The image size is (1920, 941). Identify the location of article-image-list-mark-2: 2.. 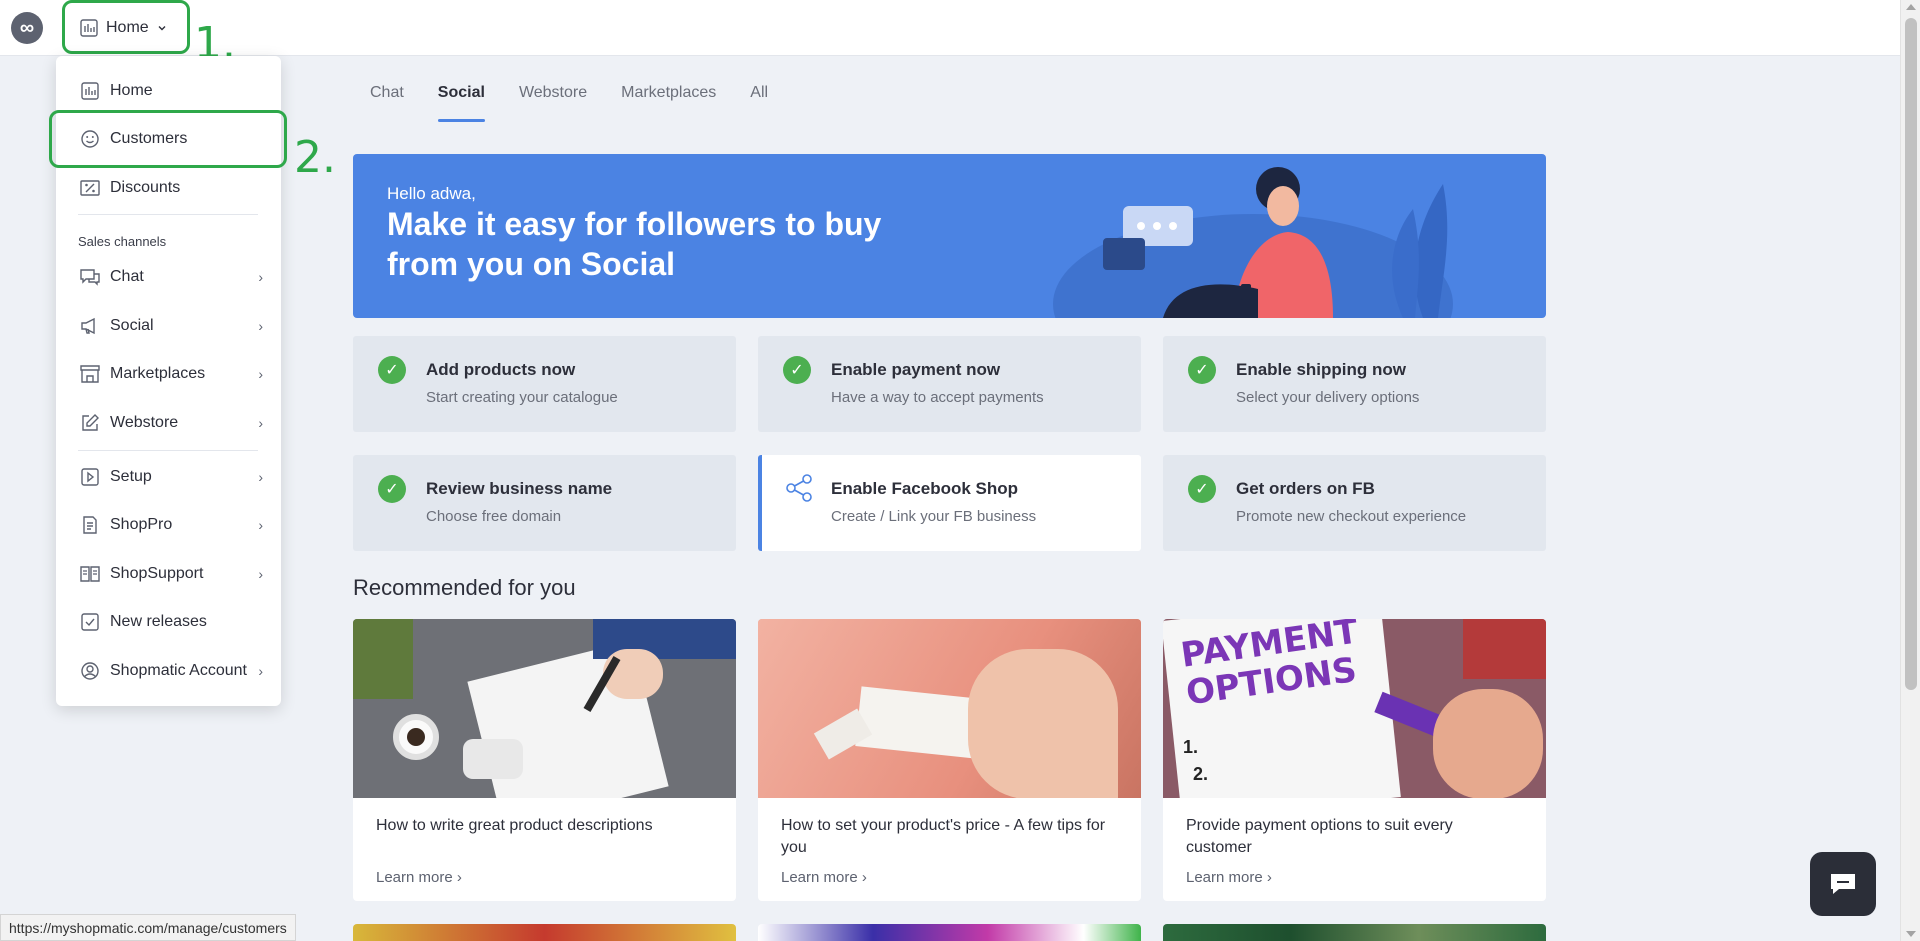
(1201, 774).